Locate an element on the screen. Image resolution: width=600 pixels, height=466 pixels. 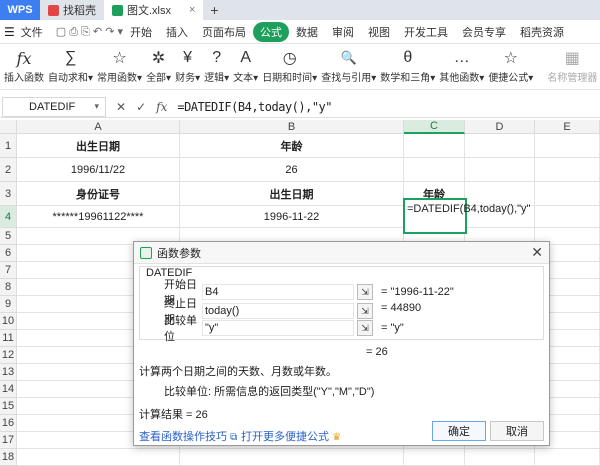
menu-insert: 插入 is located at coordinates (177, 32).